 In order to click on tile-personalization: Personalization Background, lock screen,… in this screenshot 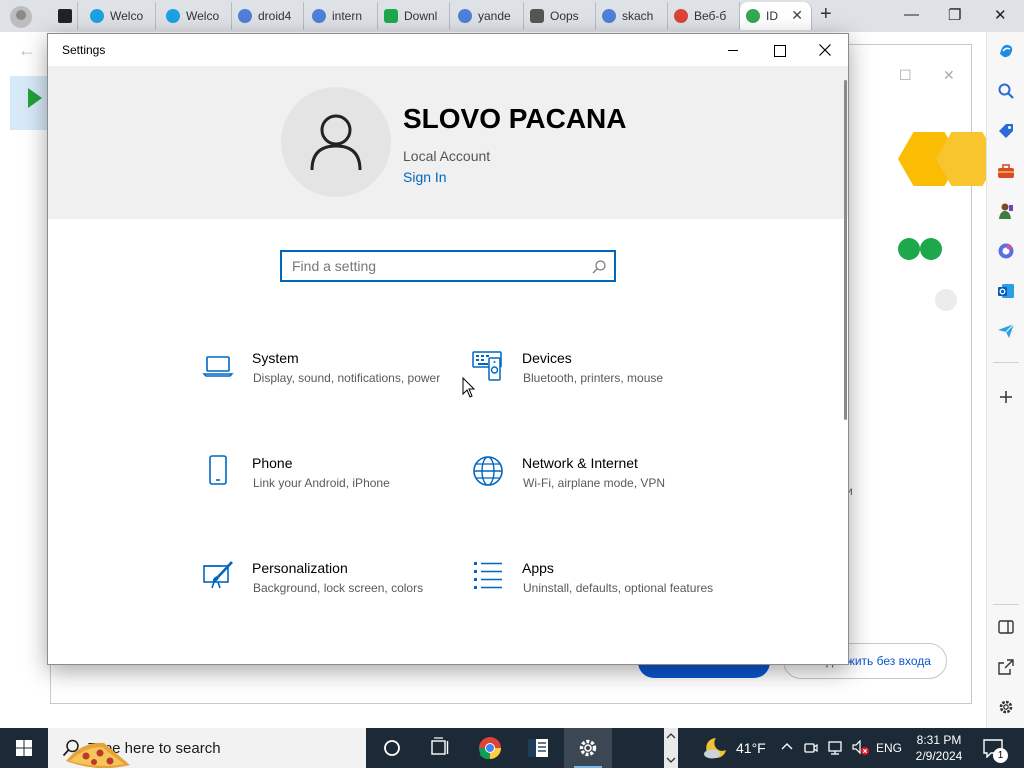, I will do `click(327, 600)`.